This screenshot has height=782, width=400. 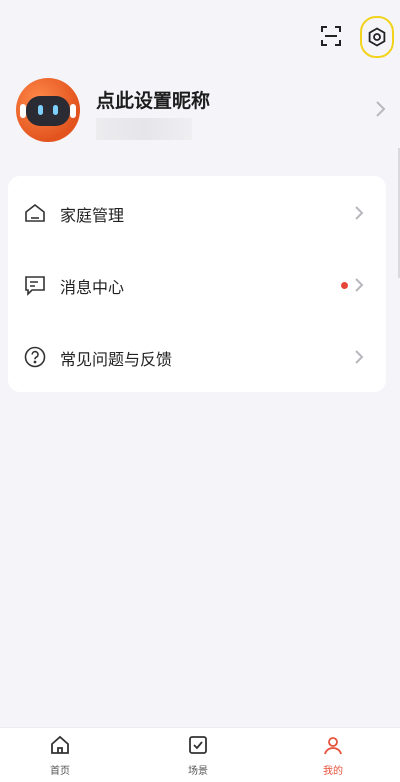 What do you see at coordinates (144, 129) in the screenshot?
I see `account-placeholder` at bounding box center [144, 129].